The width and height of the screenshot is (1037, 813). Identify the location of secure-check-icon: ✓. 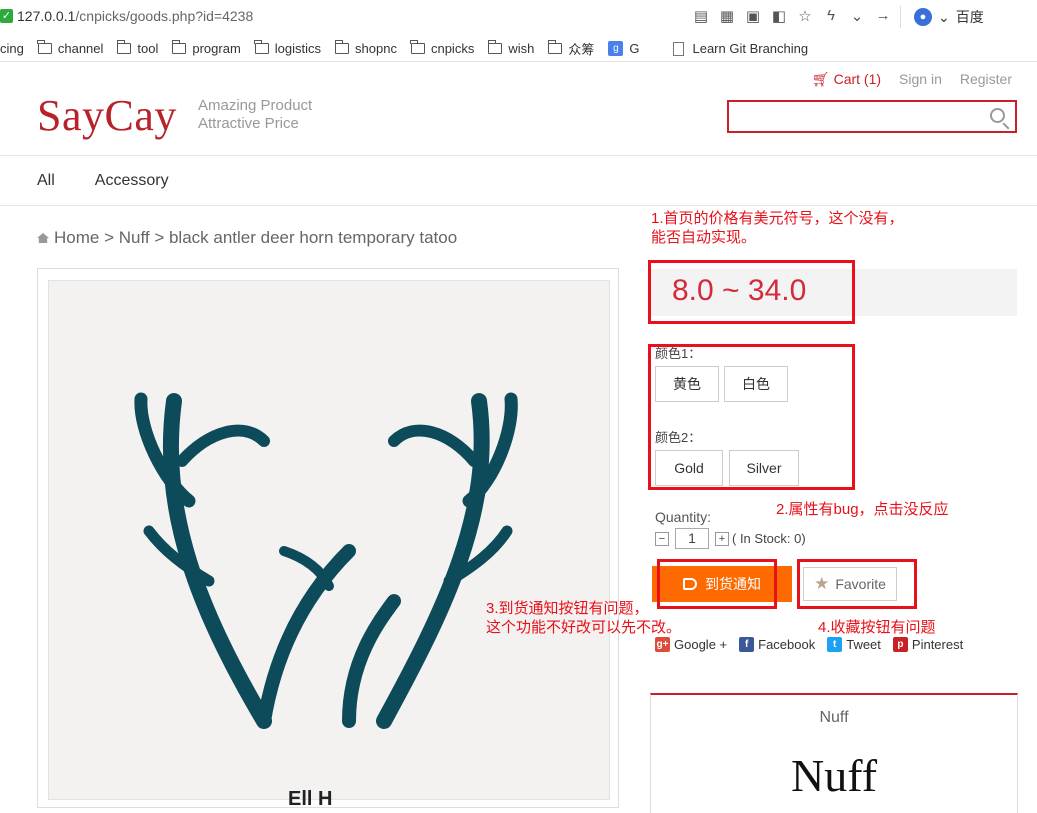
(6, 16).